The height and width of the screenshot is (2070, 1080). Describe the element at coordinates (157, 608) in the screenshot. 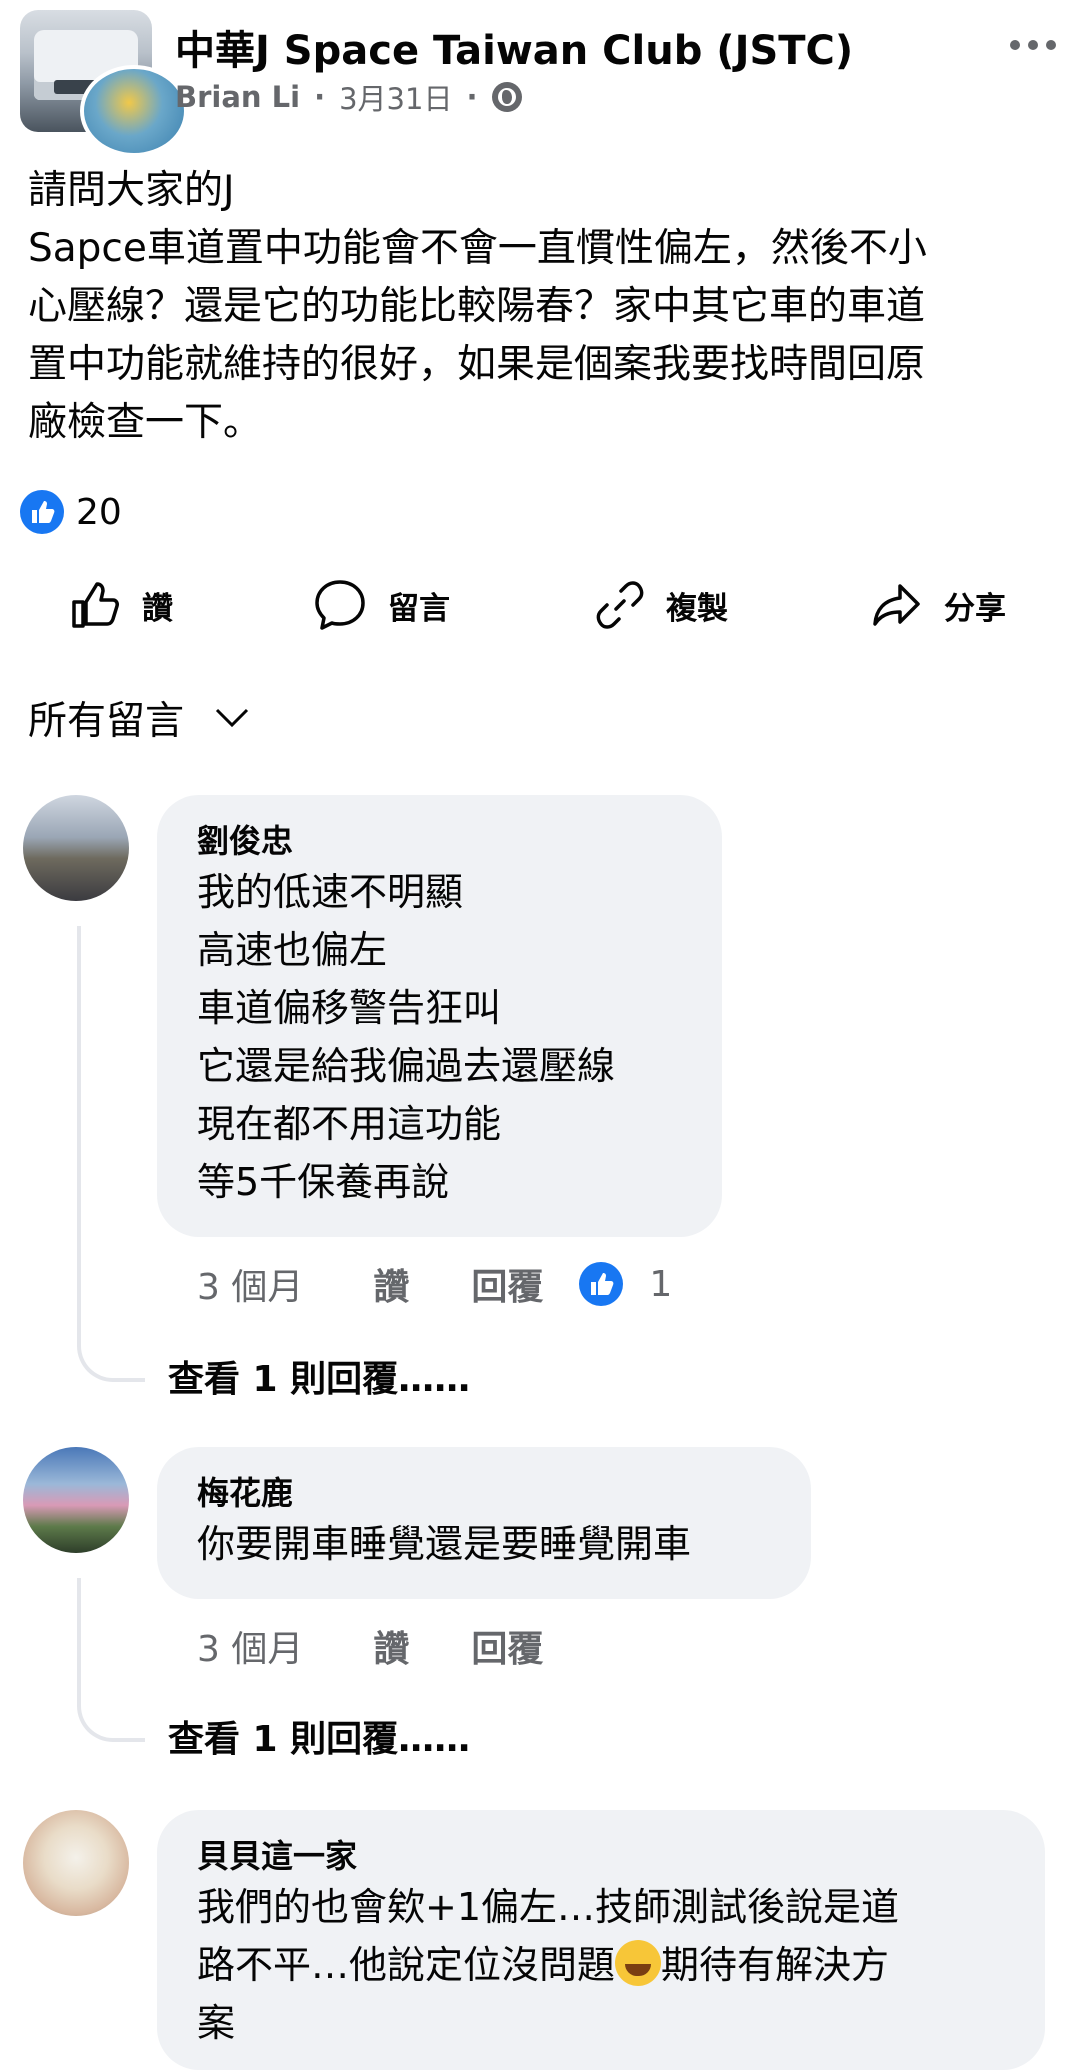

I see `like-label: 讚` at that location.